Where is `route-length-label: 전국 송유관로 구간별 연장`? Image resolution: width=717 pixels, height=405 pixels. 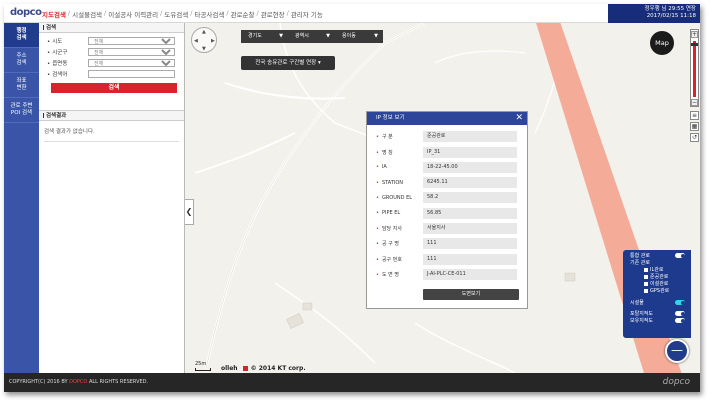
route-length-label: 전국 송유관로 구간별 연장 is located at coordinates (286, 63).